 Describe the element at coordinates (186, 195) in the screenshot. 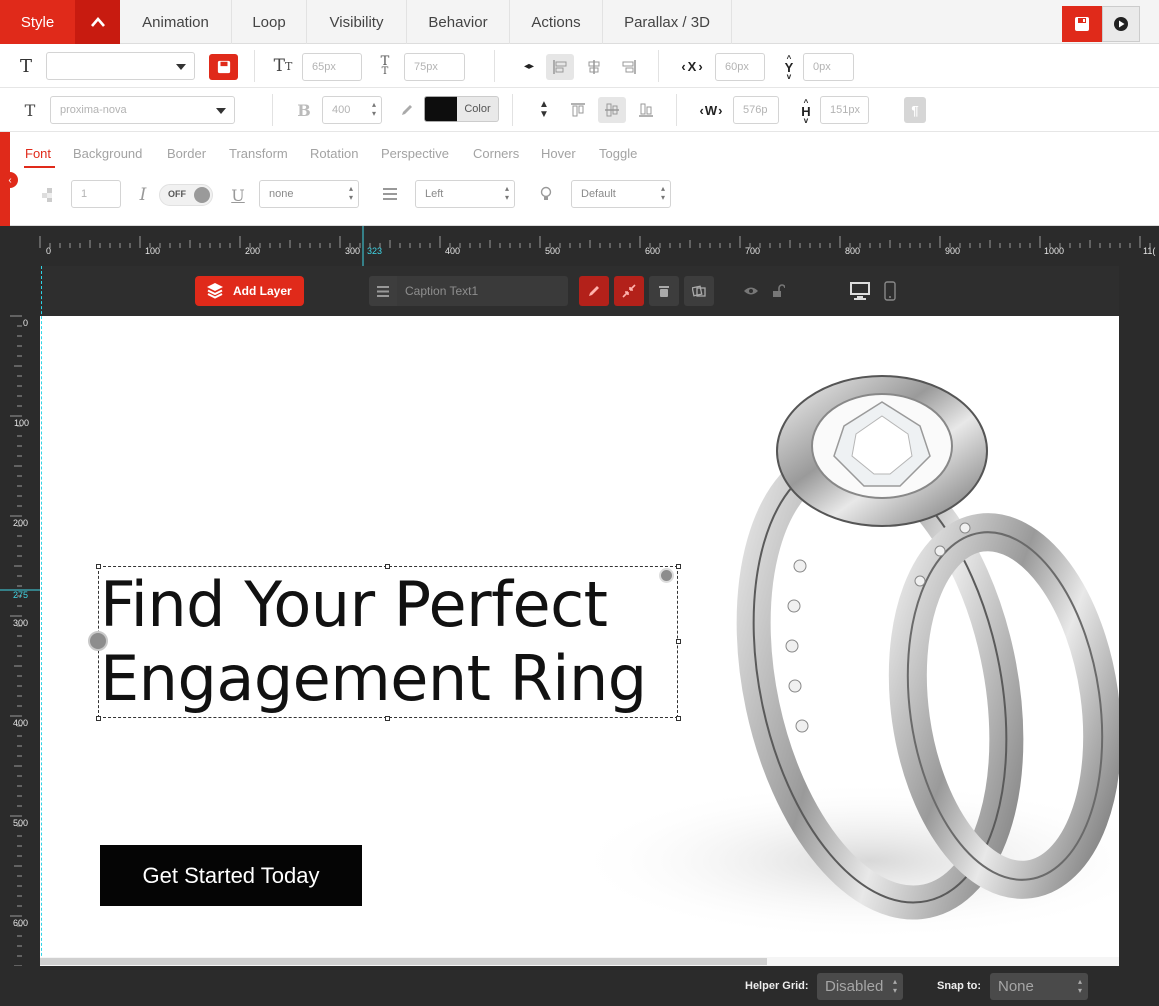

I see `italic-toggle: OFF` at that location.